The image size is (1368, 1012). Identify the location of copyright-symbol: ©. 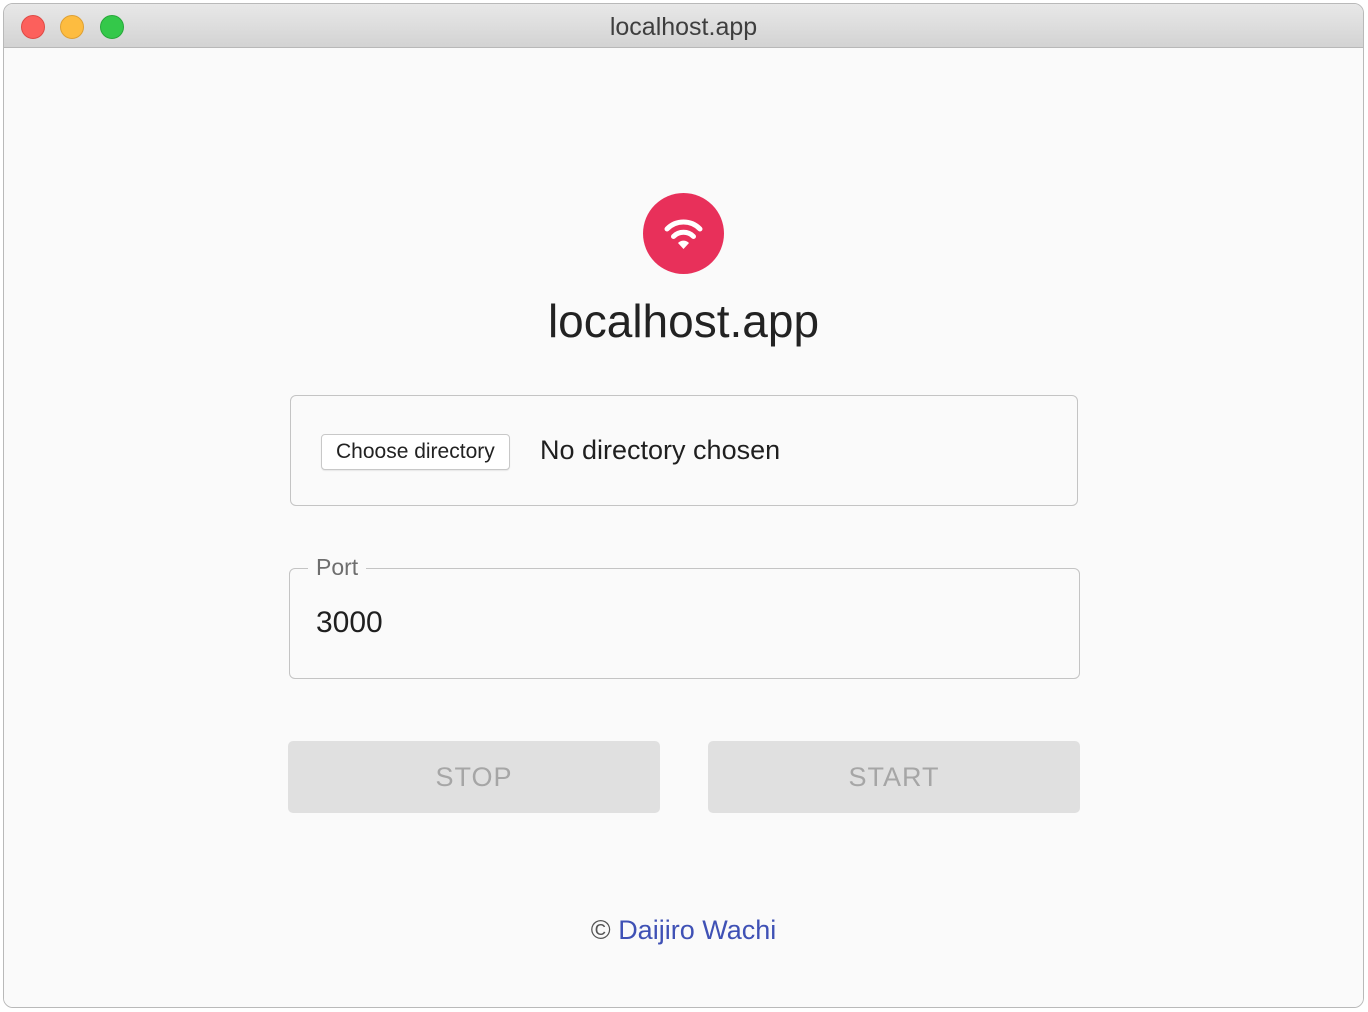
(600, 930).